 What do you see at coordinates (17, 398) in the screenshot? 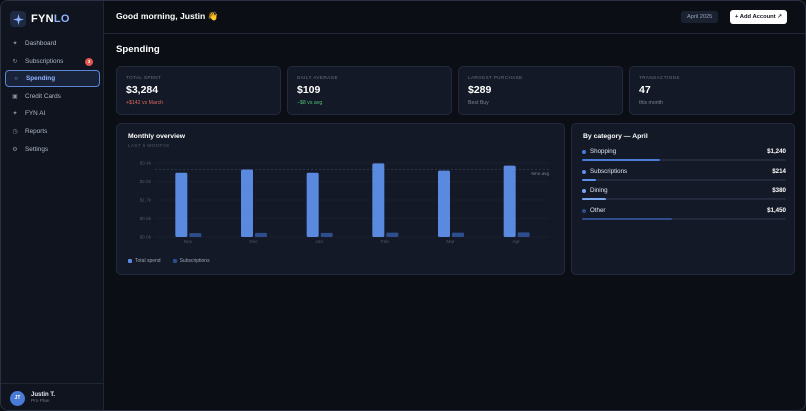
I see `avatar: JT` at bounding box center [17, 398].